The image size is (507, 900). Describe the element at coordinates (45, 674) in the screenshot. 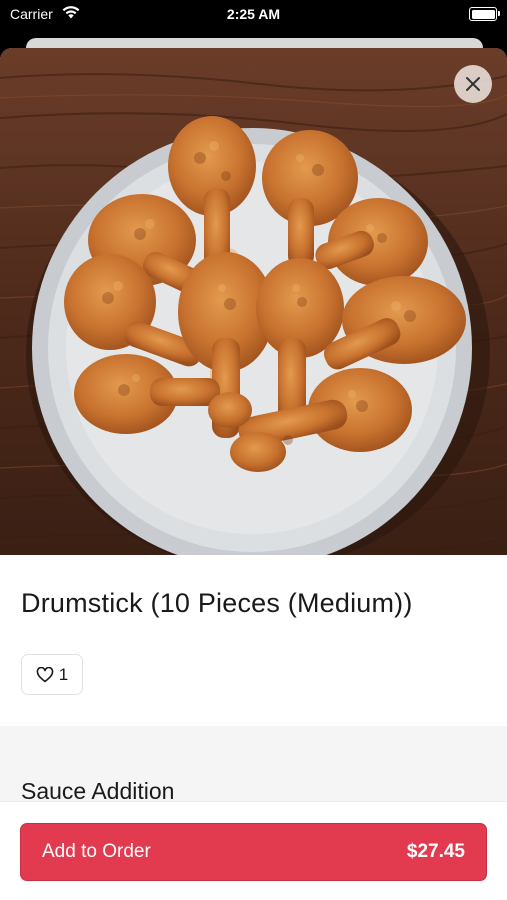

I see `heart-icon` at that location.